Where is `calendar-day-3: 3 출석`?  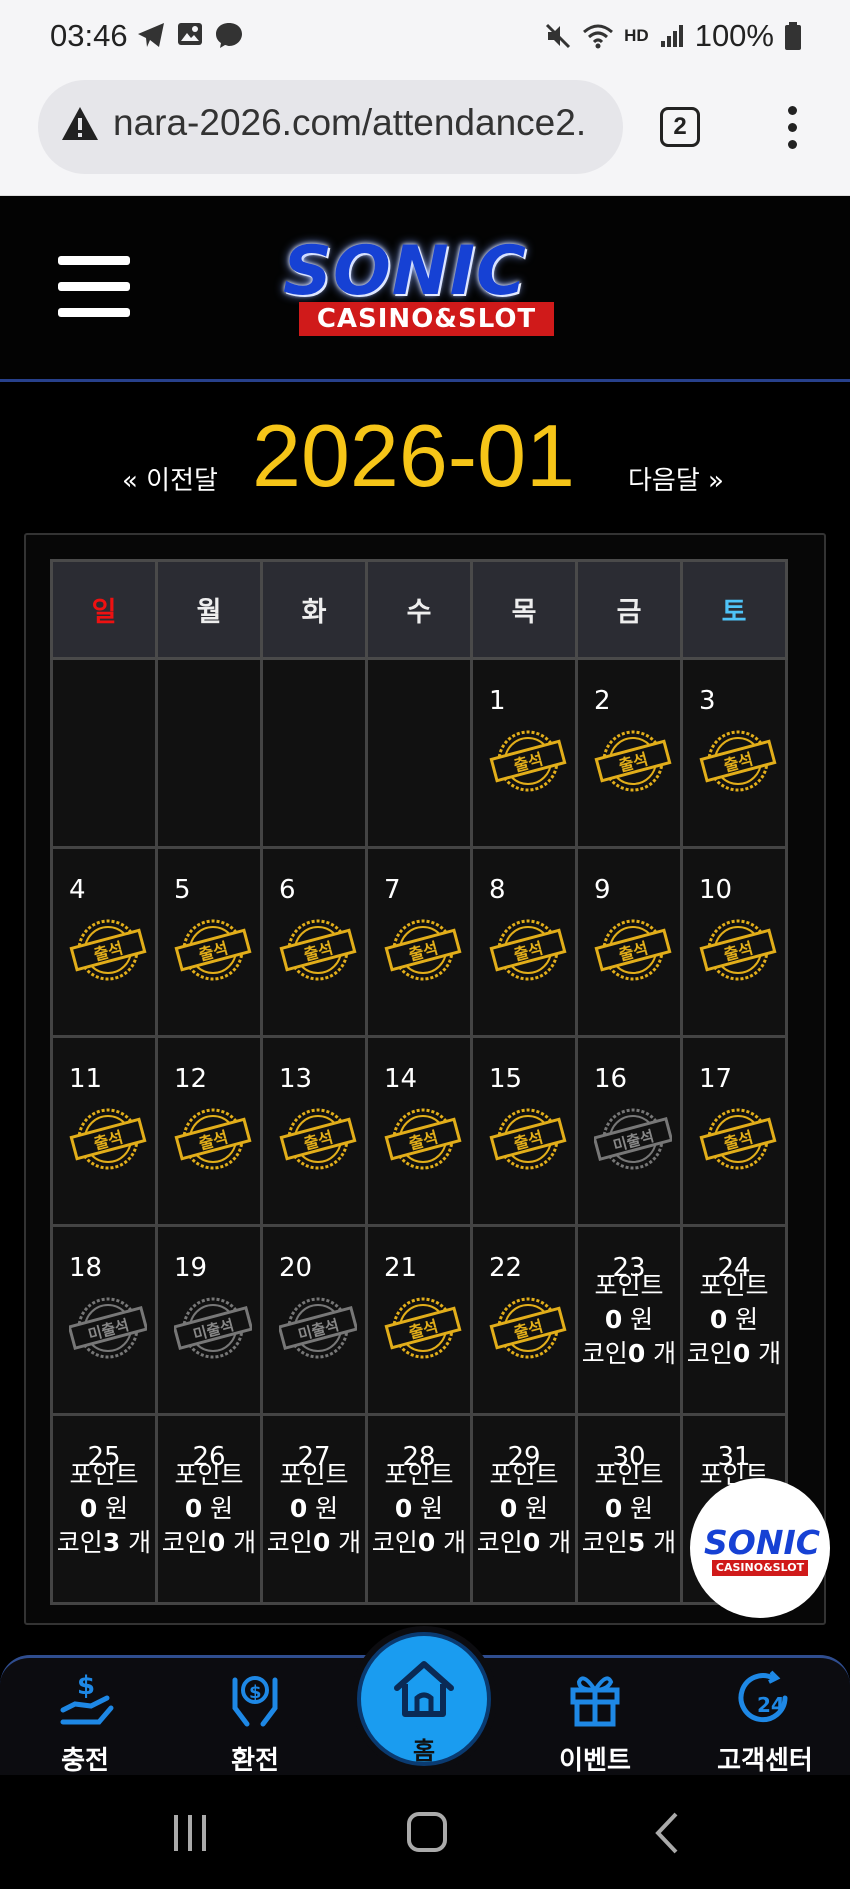 calendar-day-3: 3 출석 is located at coordinates (734, 753).